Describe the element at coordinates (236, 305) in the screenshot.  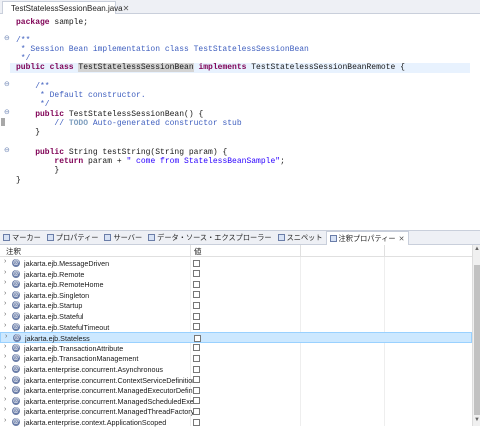
I see `table-row: › @ jakarta.ejb.Startup` at that location.